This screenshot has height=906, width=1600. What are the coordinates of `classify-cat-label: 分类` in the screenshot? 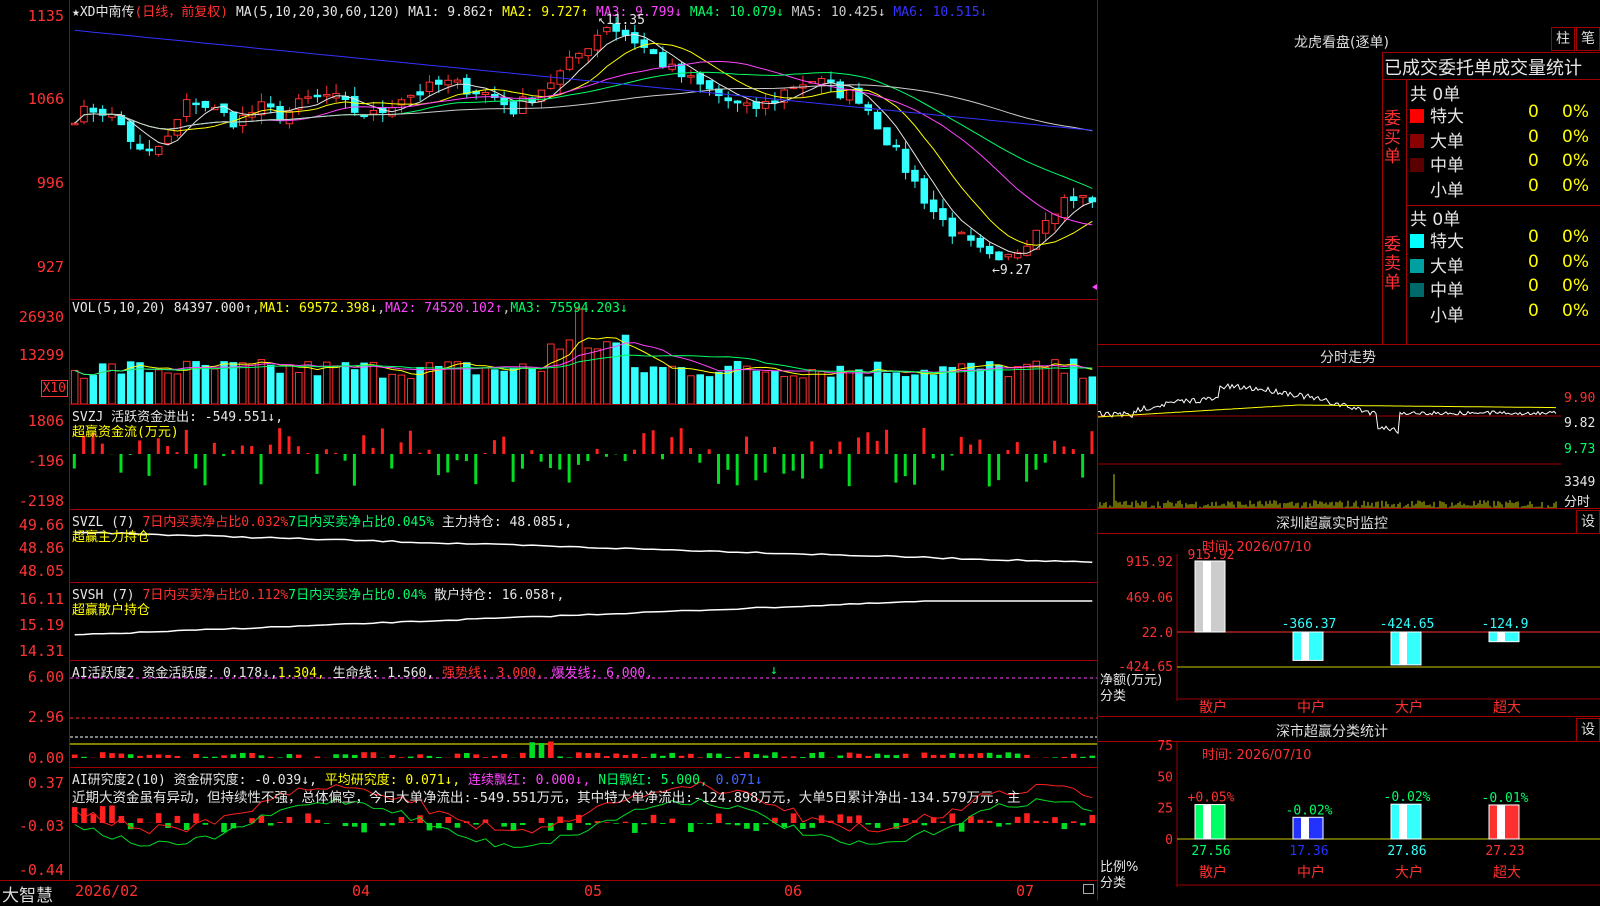 It's located at (1113, 881).